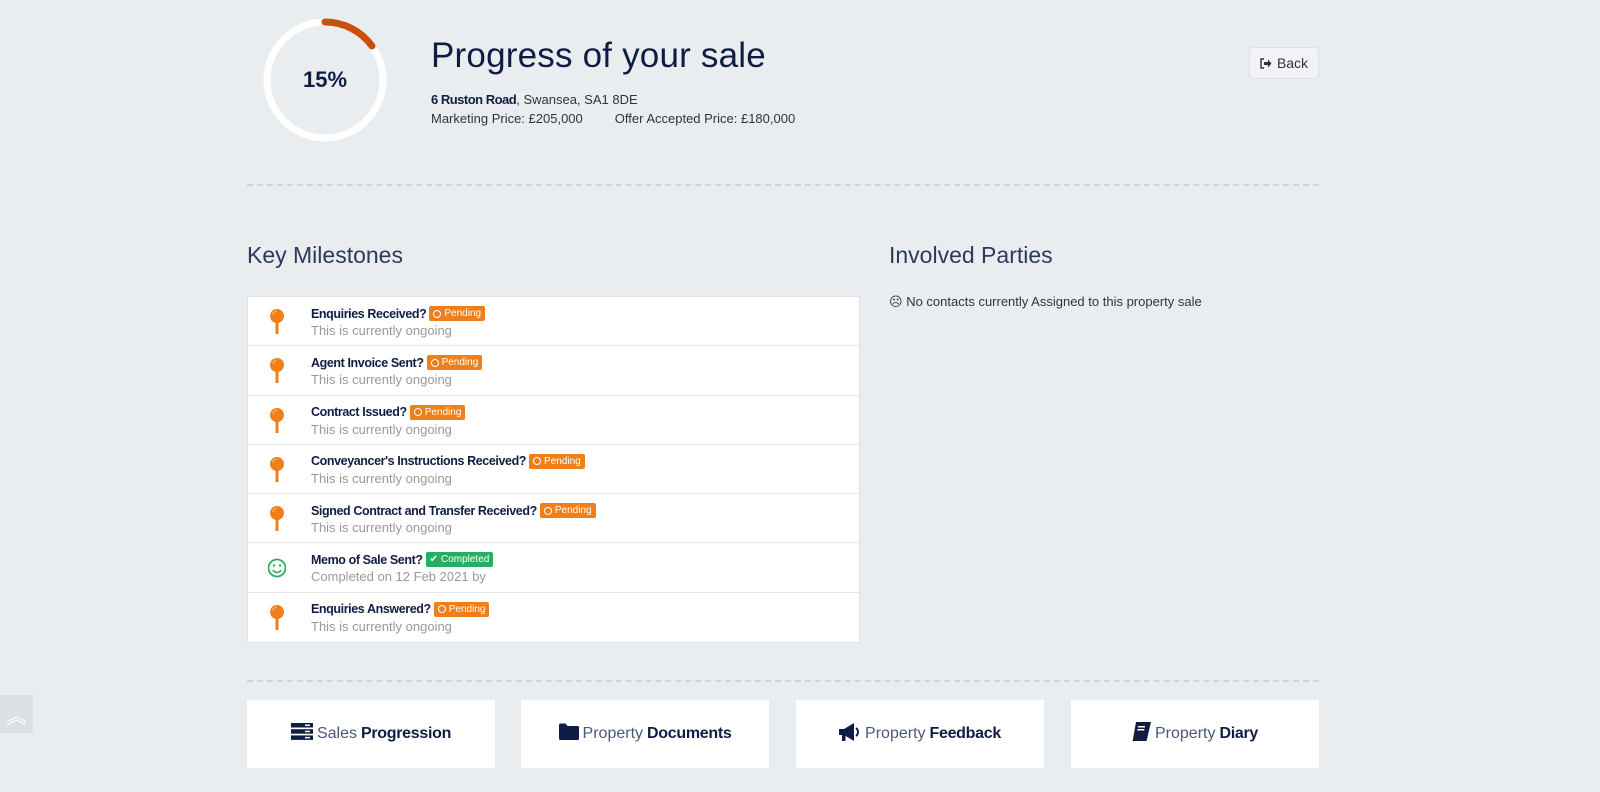 The width and height of the screenshot is (1600, 792). What do you see at coordinates (850, 734) in the screenshot?
I see `megaphone-icon` at bounding box center [850, 734].